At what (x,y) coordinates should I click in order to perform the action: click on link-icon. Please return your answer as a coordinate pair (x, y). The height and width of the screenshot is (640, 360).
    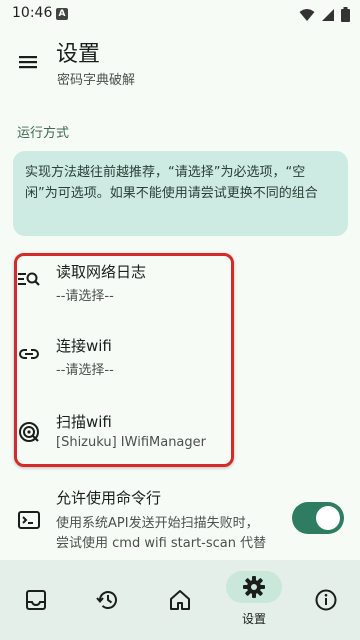
    Looking at the image, I should click on (29, 354).